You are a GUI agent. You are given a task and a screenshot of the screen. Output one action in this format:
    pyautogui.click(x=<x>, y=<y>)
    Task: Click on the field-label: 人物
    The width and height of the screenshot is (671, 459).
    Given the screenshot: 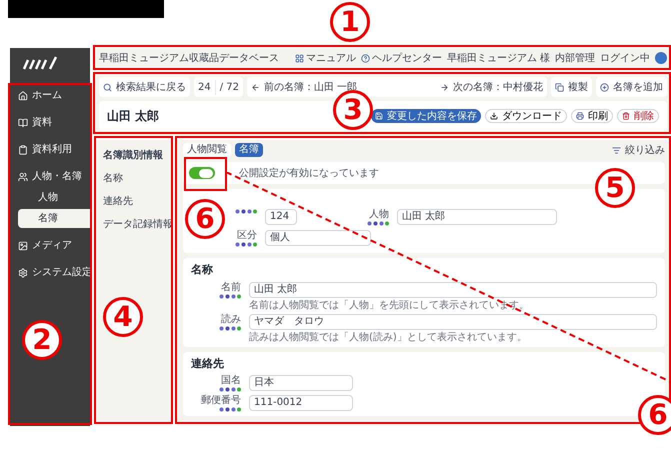 What is the action you would take?
    pyautogui.click(x=379, y=215)
    